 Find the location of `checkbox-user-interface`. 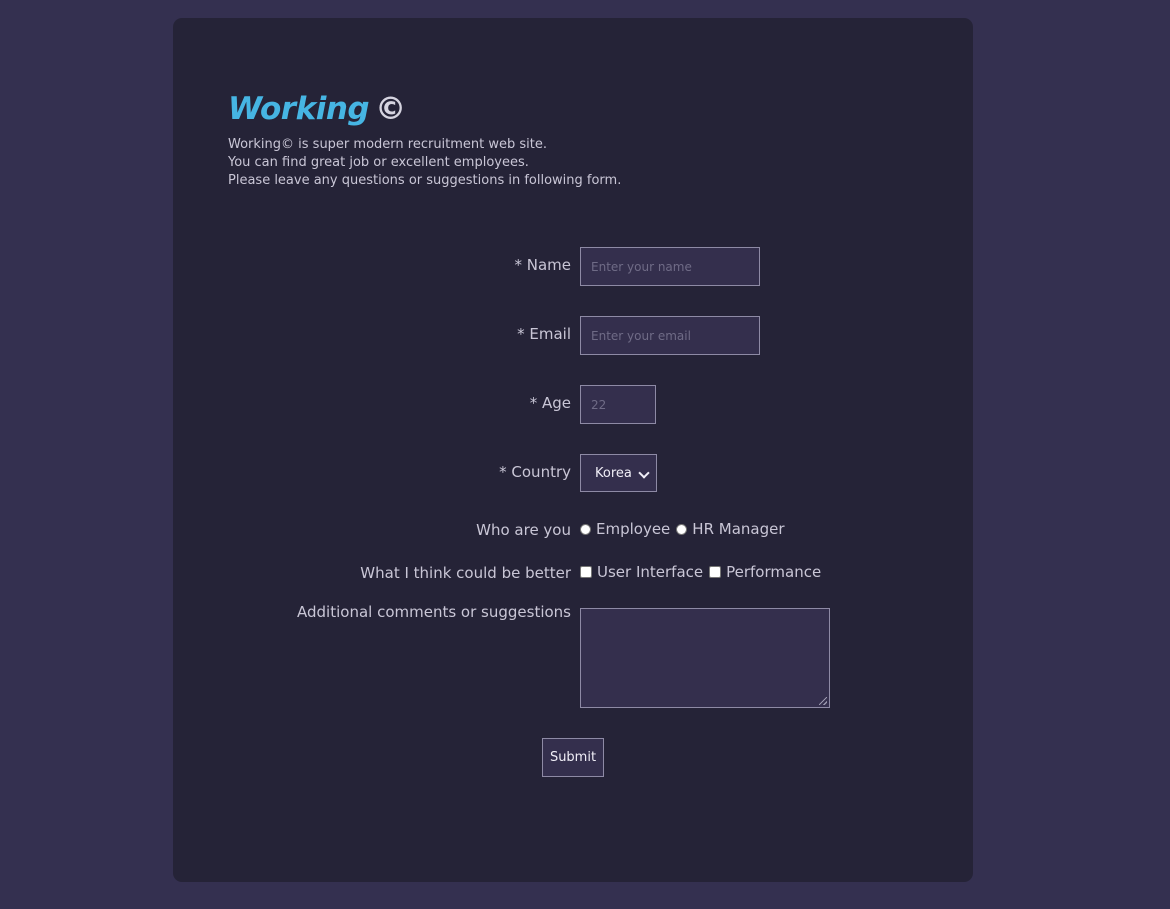

checkbox-user-interface is located at coordinates (586, 572).